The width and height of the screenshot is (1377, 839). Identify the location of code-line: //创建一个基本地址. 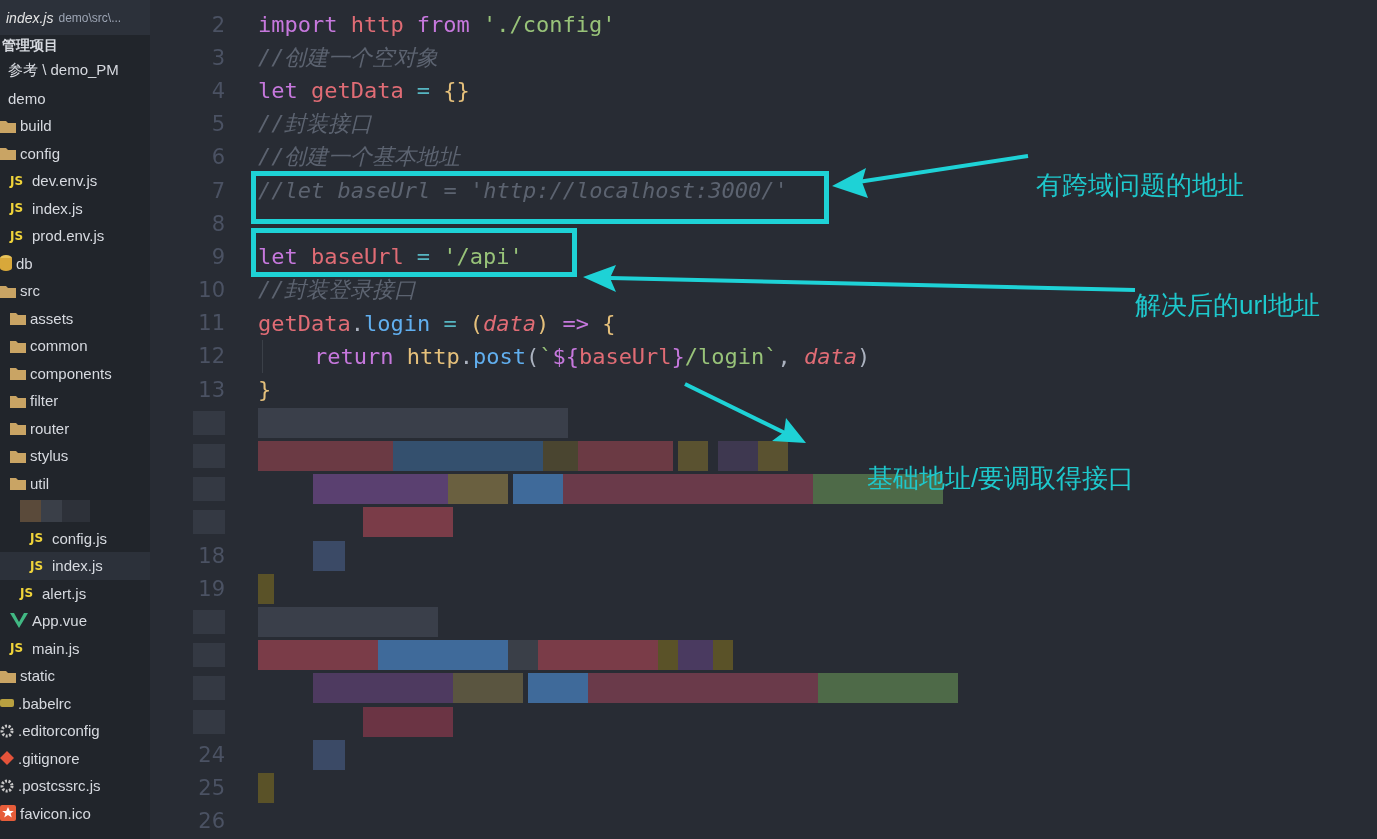
(359, 157).